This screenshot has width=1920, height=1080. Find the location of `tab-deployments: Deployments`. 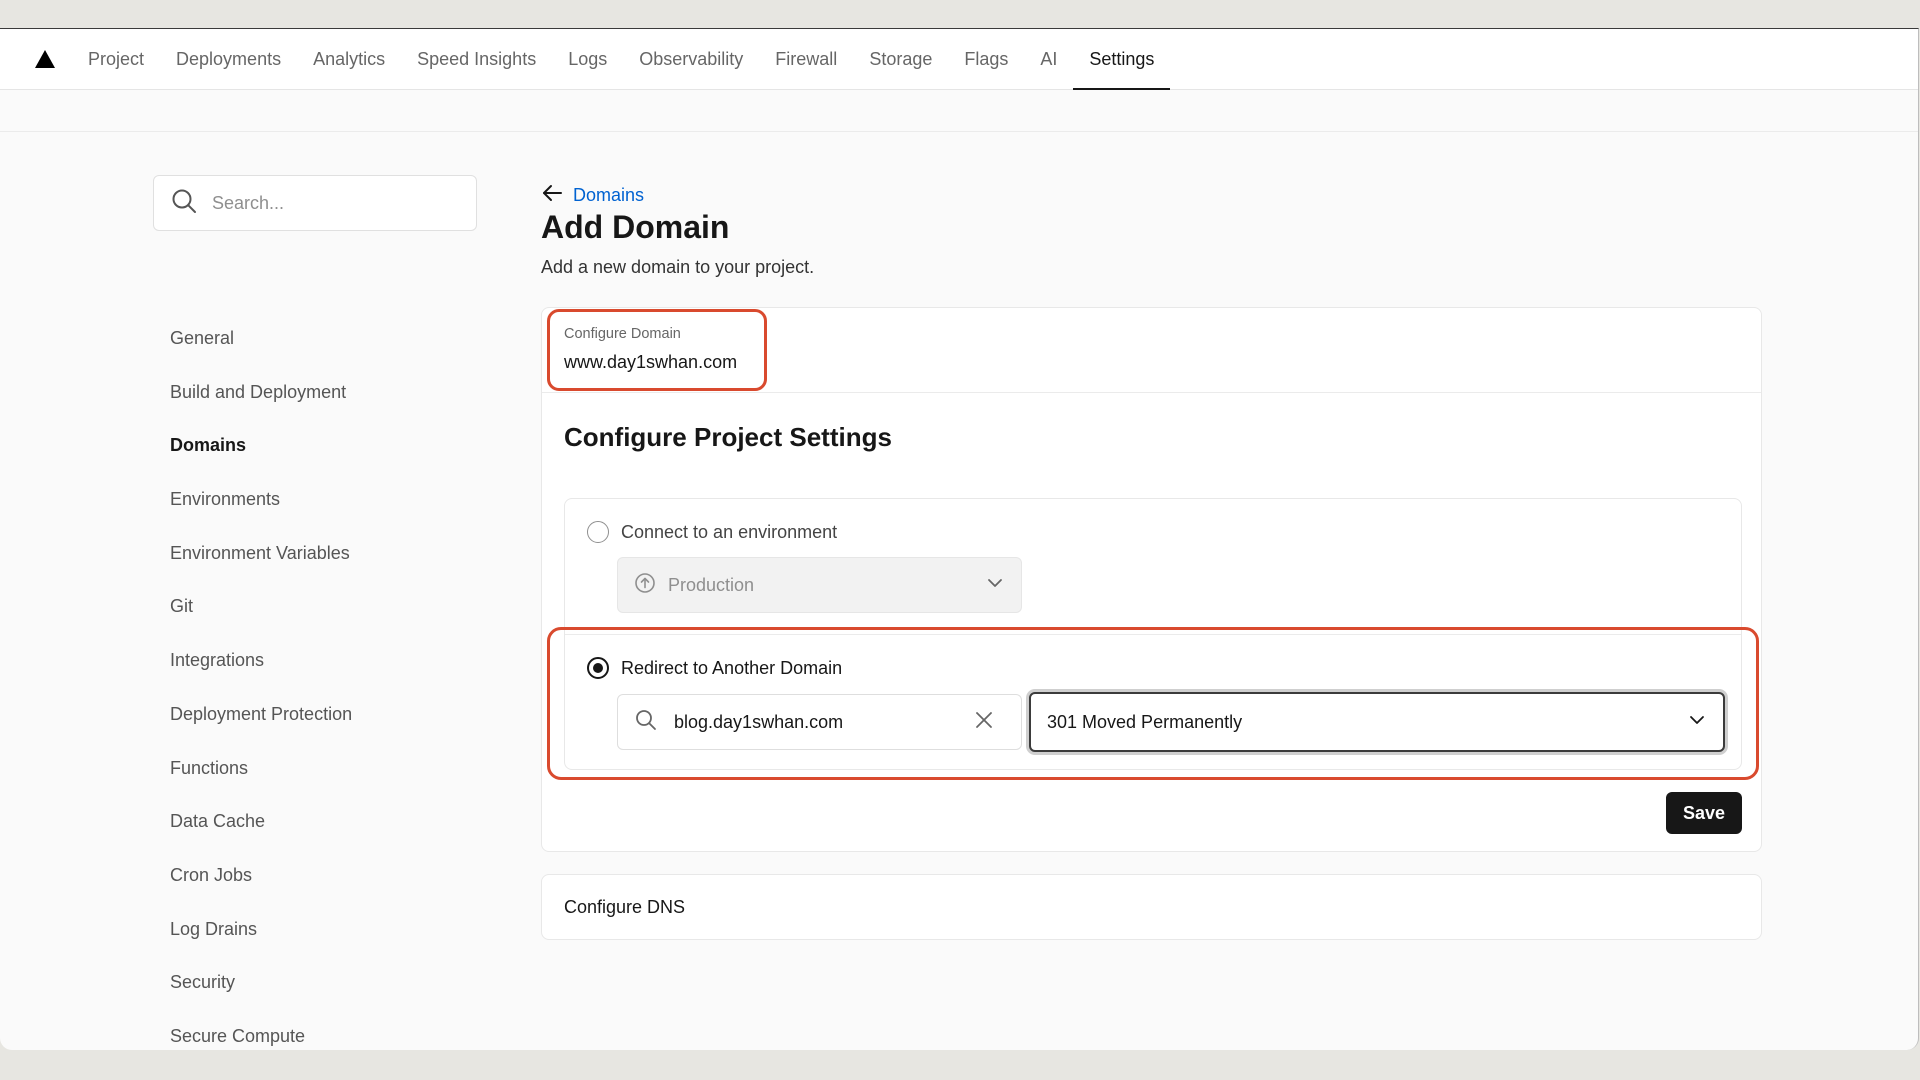

tab-deployments: Deployments is located at coordinates (228, 59).